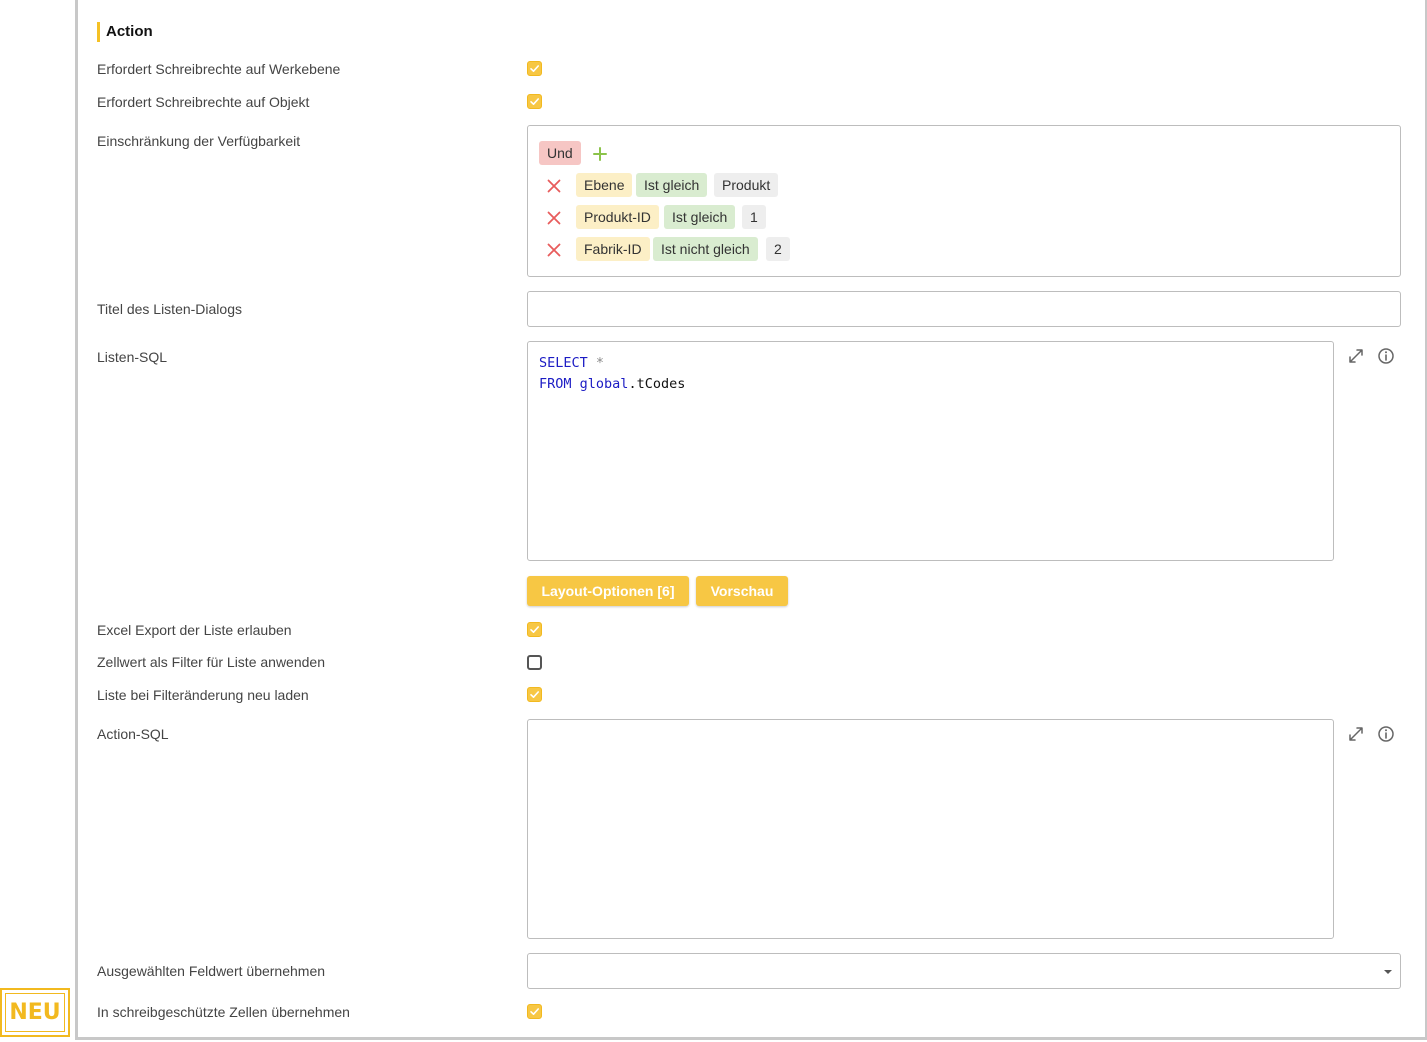 Image resolution: width=1427 pixels, height=1042 pixels. Describe the element at coordinates (211, 971) in the screenshot. I see `apply-field-label: Ausgewählten Feldwert übernehmen` at that location.